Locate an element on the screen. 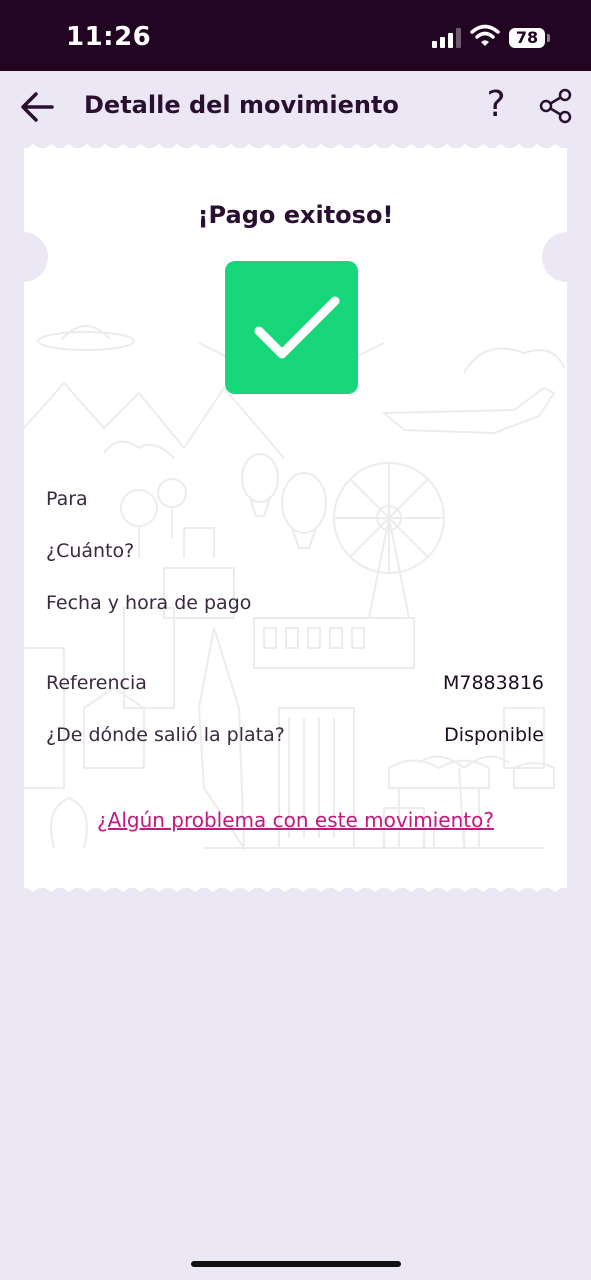  battery-icon: 78 is located at coordinates (527, 38).